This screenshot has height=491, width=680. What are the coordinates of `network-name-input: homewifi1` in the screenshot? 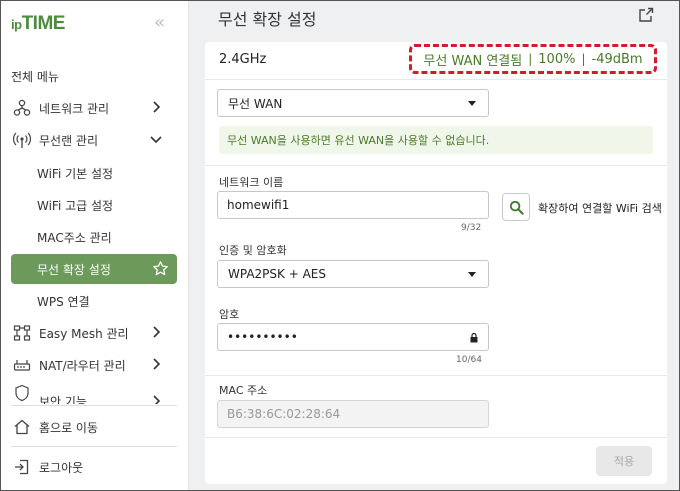 It's located at (353, 205).